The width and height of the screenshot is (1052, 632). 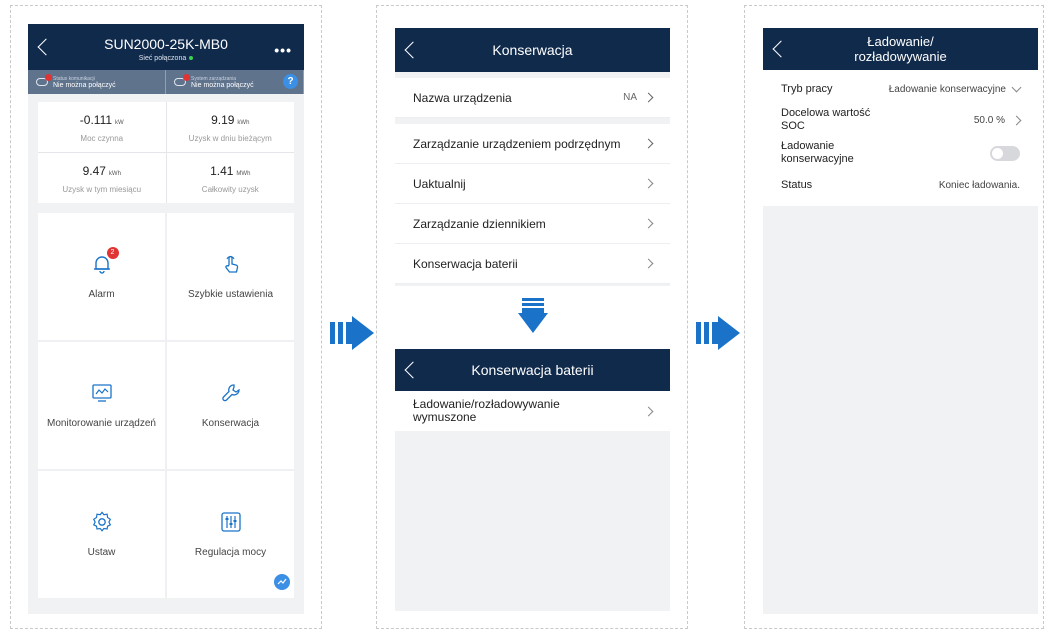 What do you see at coordinates (230, 534) in the screenshot?
I see `tile-power-regulation: Regulacja mocy` at bounding box center [230, 534].